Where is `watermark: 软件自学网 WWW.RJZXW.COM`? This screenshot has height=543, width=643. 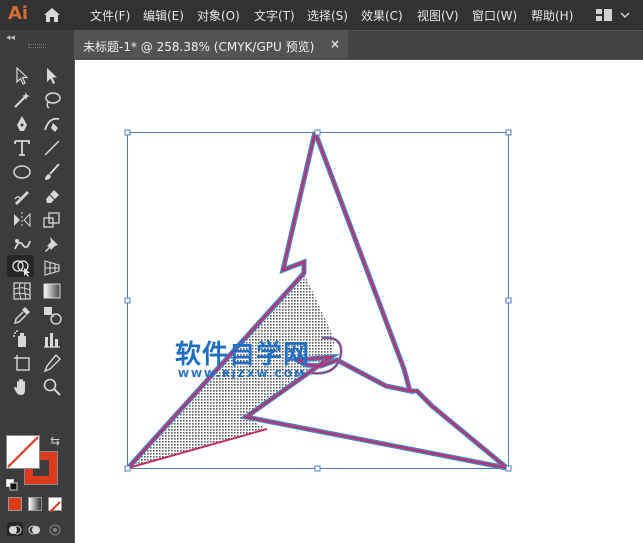 watermark: 软件自学网 WWW.RJZXW.COM is located at coordinates (255, 359).